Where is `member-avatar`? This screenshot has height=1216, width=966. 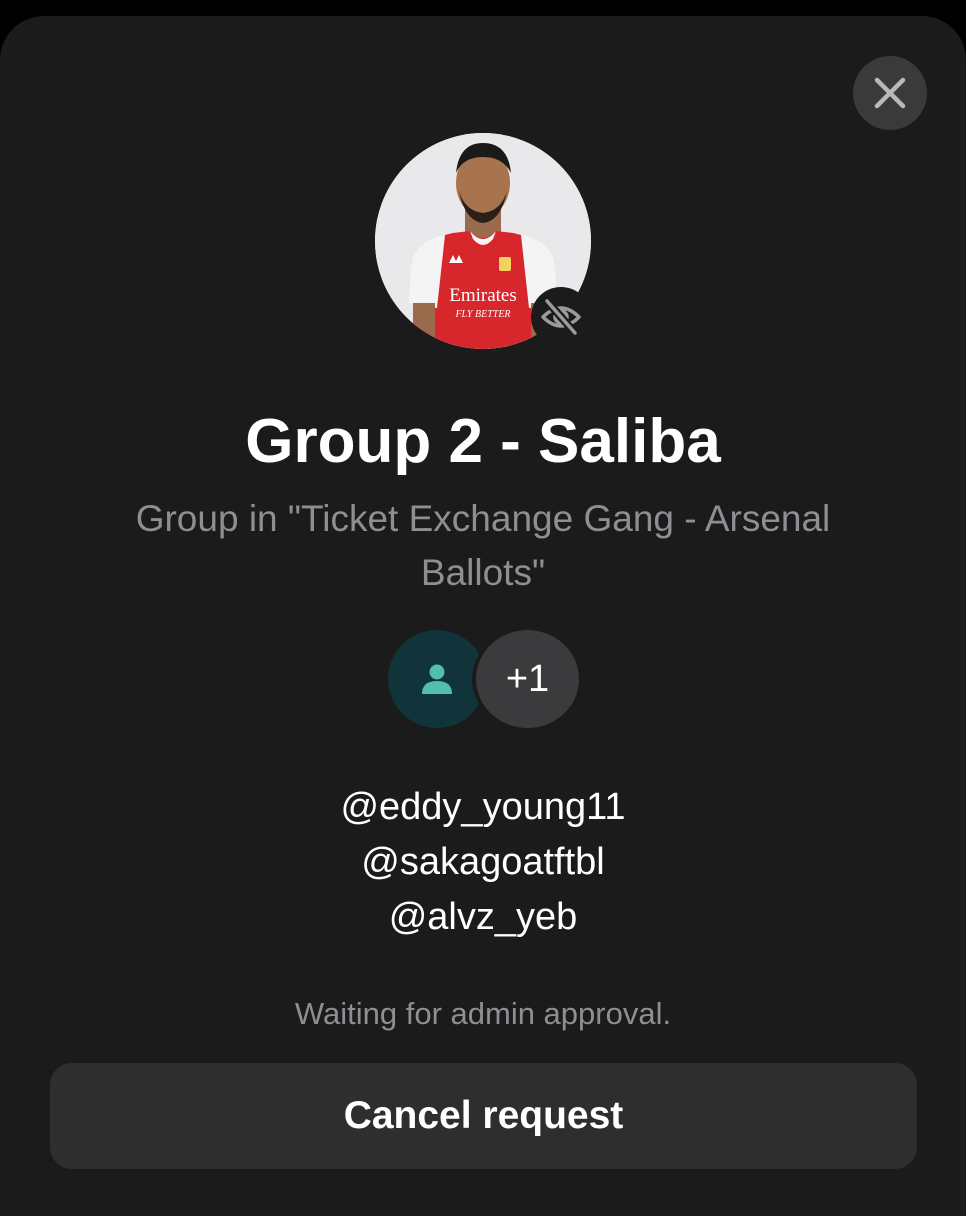
member-avatar is located at coordinates (437, 679).